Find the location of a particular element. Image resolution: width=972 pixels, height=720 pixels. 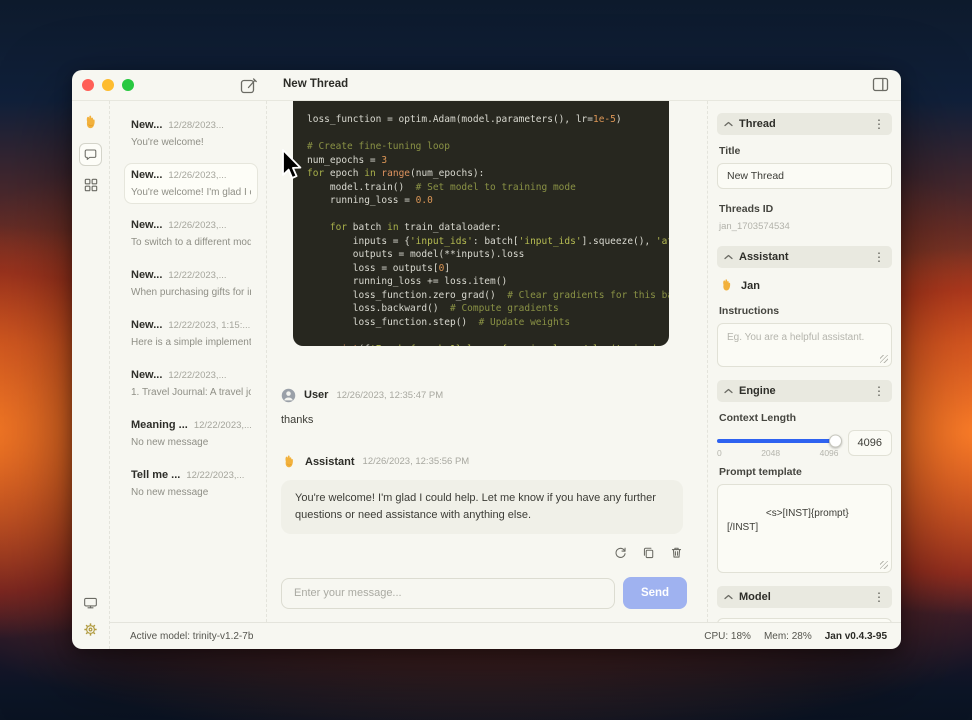

thread-section-header: Thread ⋮ is located at coordinates (804, 124).